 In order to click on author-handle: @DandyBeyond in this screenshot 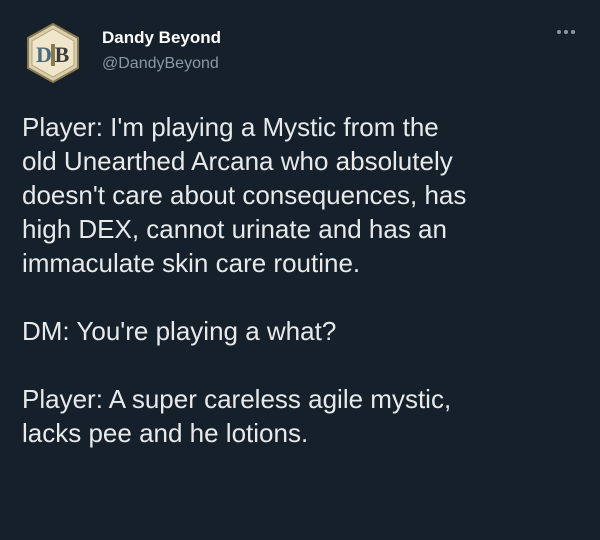, I will do `click(161, 64)`.